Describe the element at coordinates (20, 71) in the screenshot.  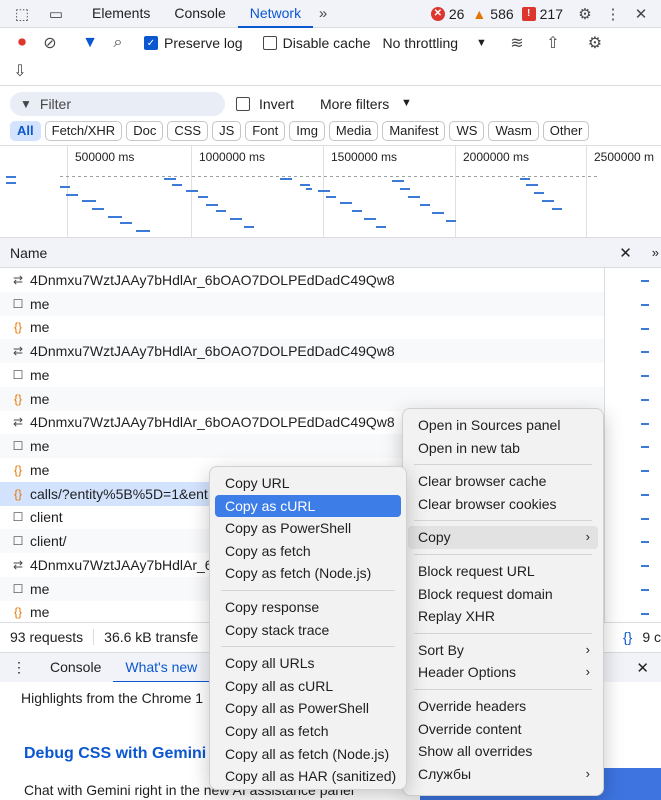
I see `export-har-icon: ⇩` at that location.